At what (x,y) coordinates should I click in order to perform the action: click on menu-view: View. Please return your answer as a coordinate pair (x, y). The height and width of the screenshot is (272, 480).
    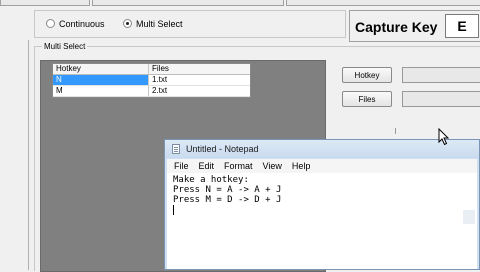
    Looking at the image, I should click on (272, 166).